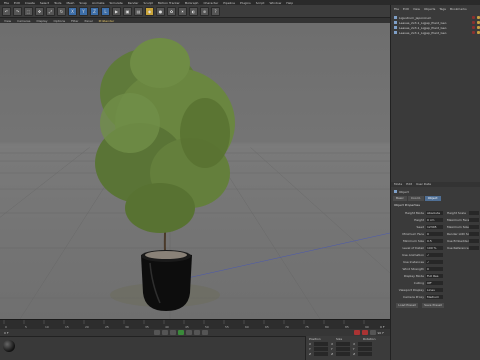 The height and width of the screenshot is (360, 480). Describe the element at coordinates (70, 3) in the screenshot. I see `menu-item: Mesh` at that location.